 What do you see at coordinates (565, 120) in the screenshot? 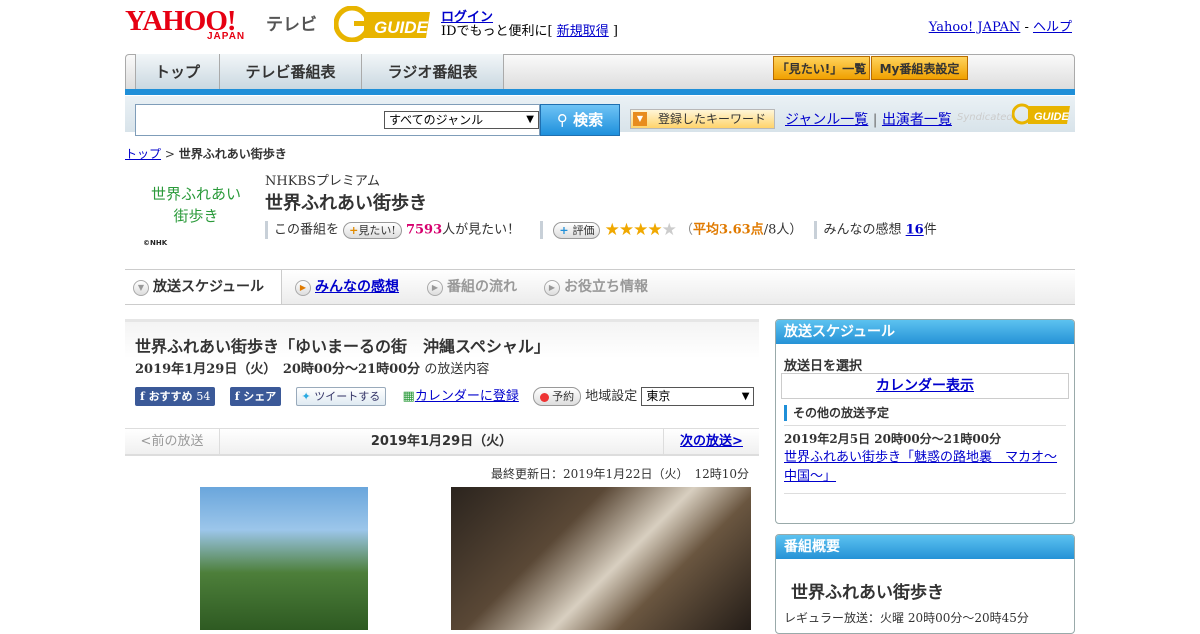
I see `search-icon: ⚲` at bounding box center [565, 120].